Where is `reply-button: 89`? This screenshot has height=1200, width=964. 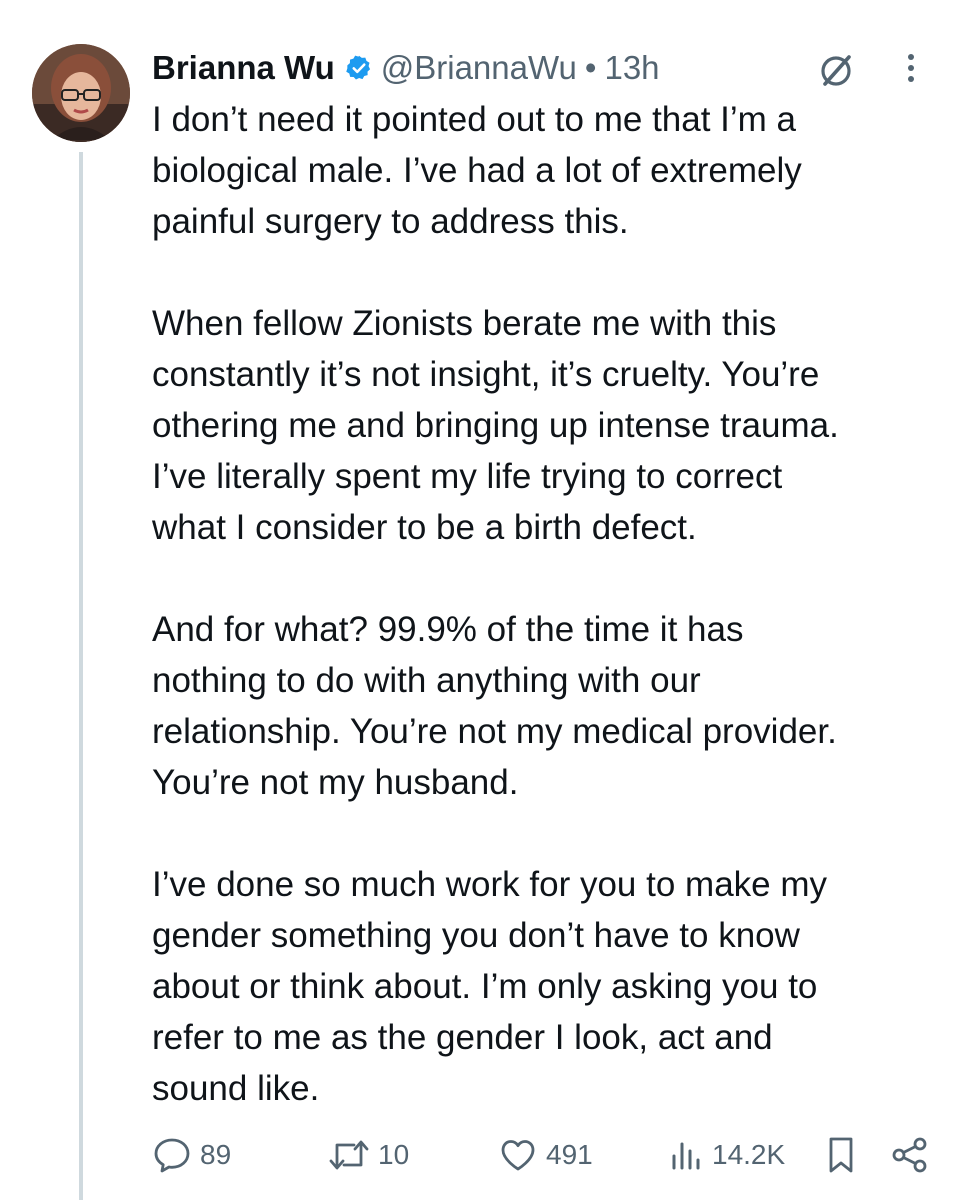
reply-button: 89 is located at coordinates (191, 1155).